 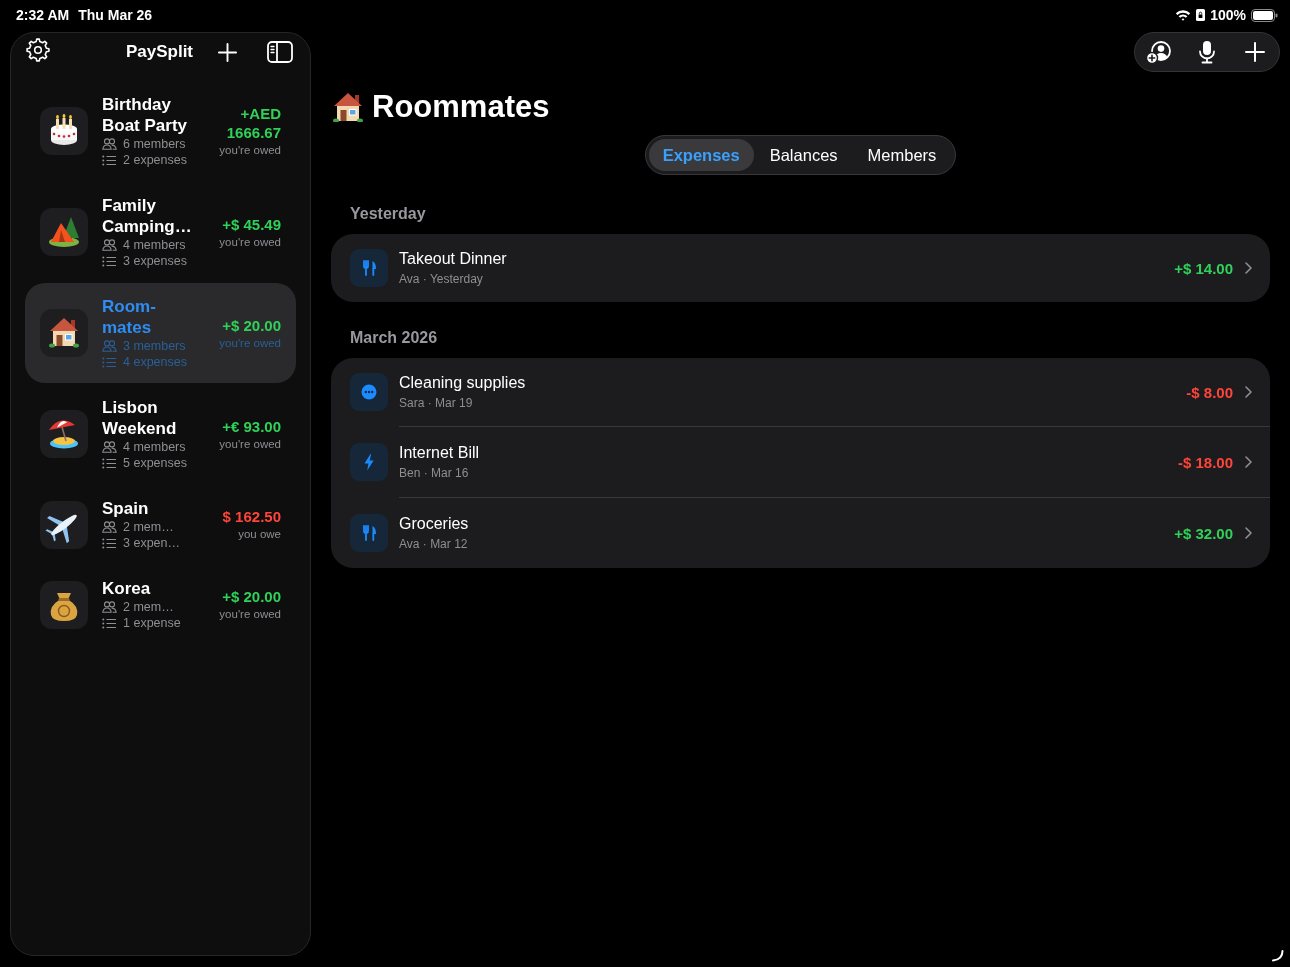 What do you see at coordinates (64, 232) in the screenshot?
I see `tent-icon` at bounding box center [64, 232].